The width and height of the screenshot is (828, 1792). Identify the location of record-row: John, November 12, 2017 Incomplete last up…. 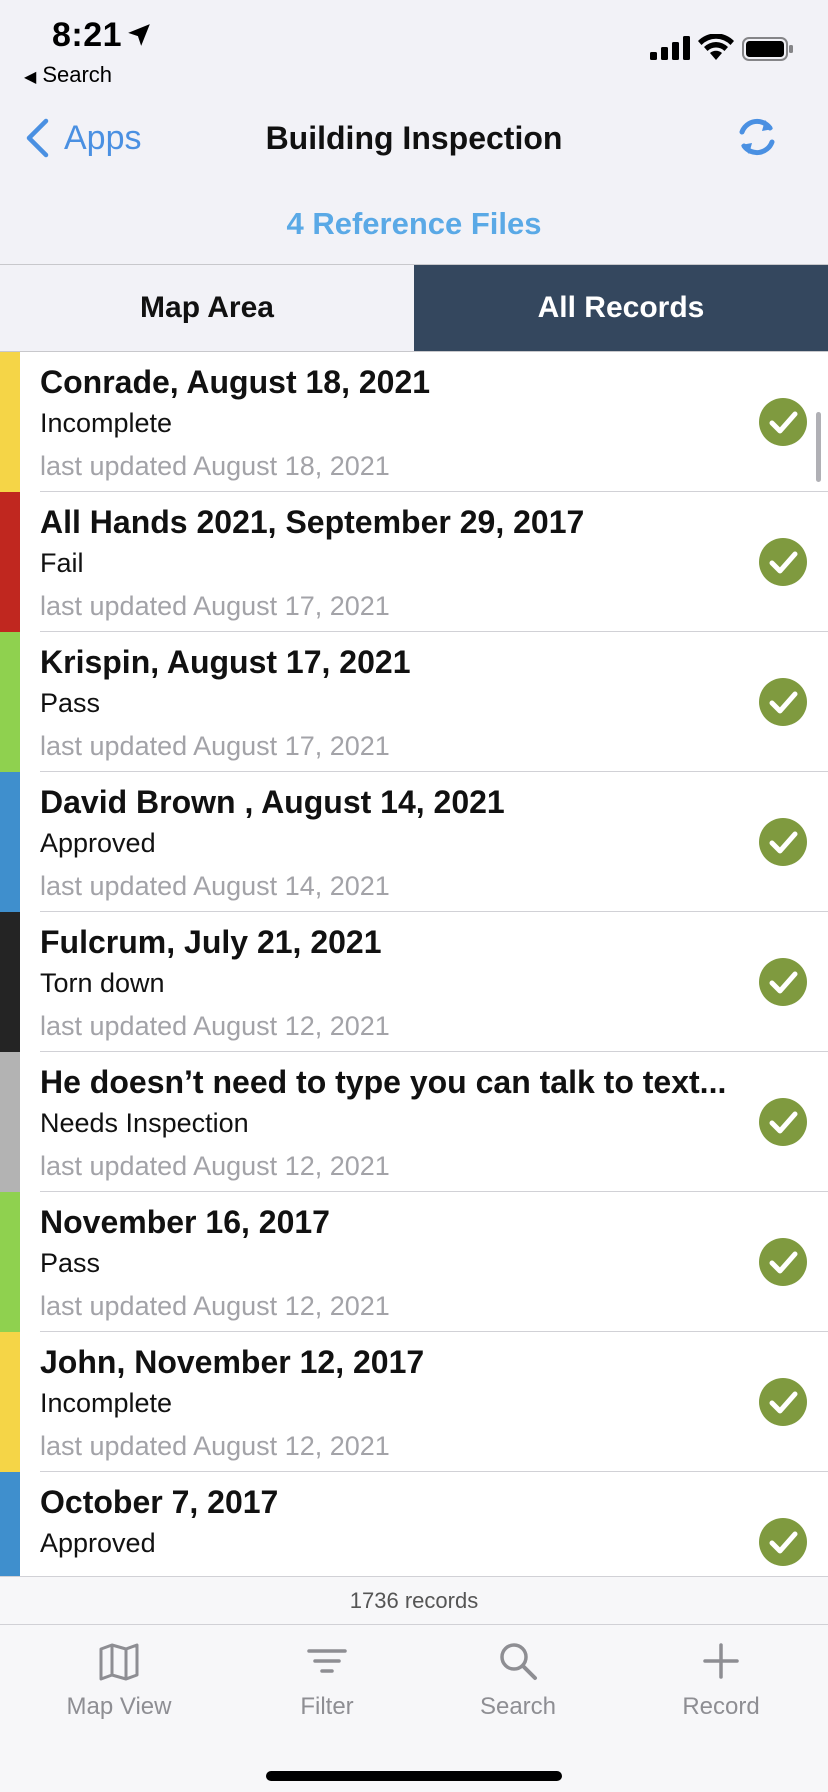
(414, 1402).